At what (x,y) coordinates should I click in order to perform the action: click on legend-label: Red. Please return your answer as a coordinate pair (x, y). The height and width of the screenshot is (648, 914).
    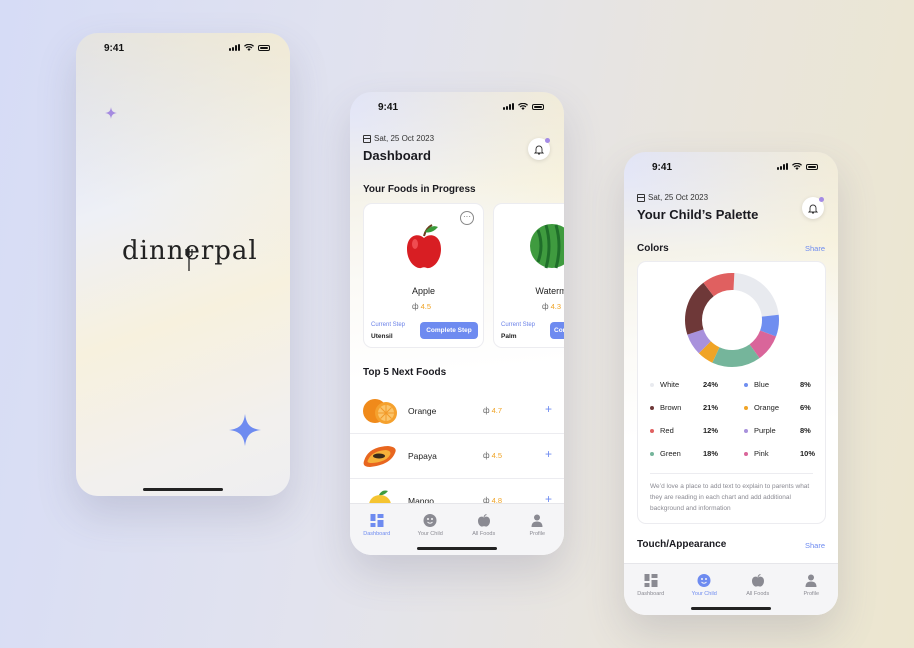
    Looking at the image, I should click on (667, 430).